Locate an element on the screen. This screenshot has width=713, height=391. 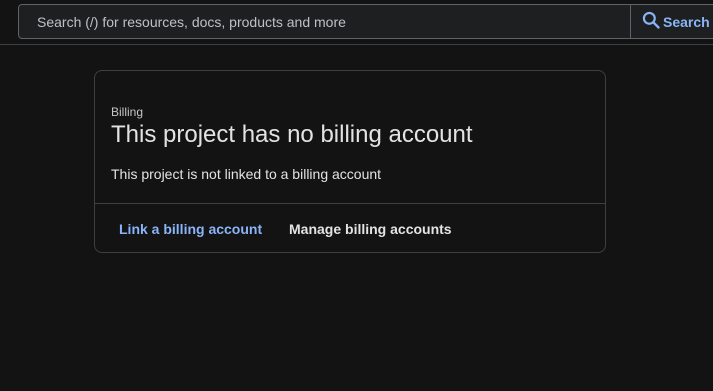
card-divider is located at coordinates (350, 203).